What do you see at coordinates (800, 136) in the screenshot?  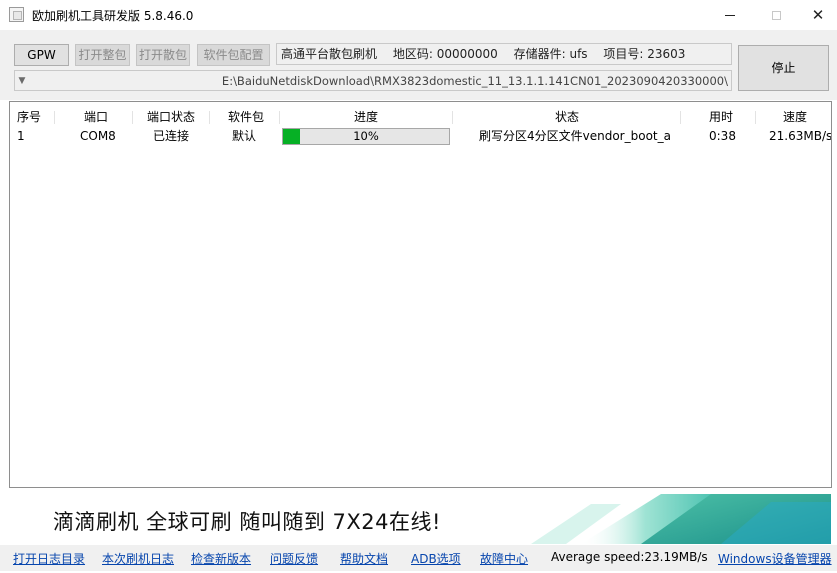 I see `row-speed: 21.63MB/s` at bounding box center [800, 136].